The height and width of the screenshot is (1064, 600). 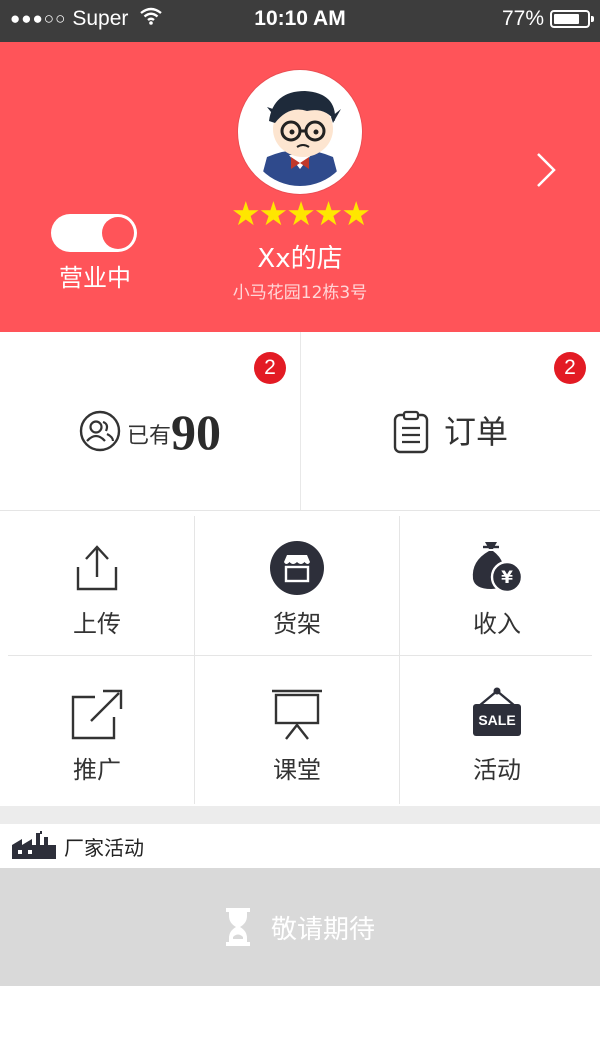 I want to click on grid-item-income: ¥ 收入, so click(x=497, y=585).